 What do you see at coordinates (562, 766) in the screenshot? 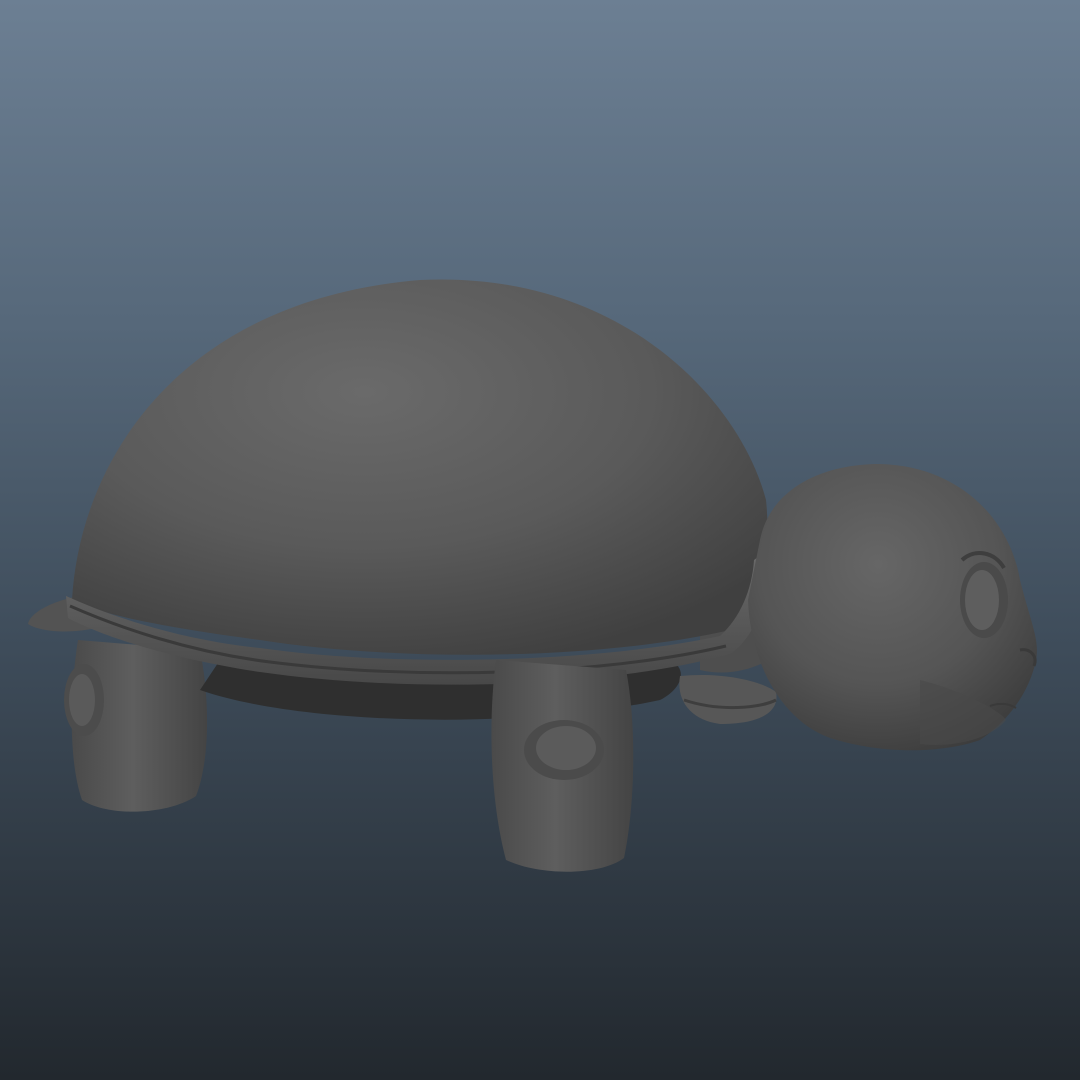
I see `front-leg` at bounding box center [562, 766].